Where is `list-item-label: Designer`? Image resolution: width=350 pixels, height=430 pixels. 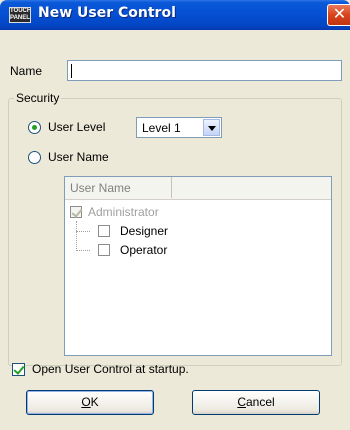 list-item-label: Designer is located at coordinates (144, 231).